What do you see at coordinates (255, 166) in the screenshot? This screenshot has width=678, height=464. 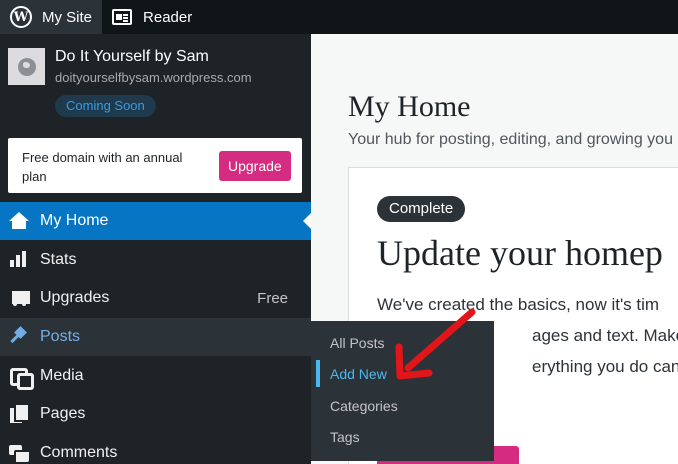 I see `upgrade-button: Upgrade` at bounding box center [255, 166].